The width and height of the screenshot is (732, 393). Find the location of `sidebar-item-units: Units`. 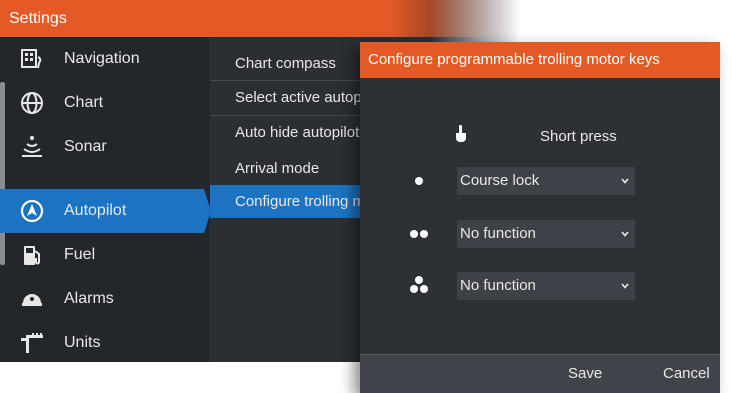

sidebar-item-units: Units is located at coordinates (105, 341).